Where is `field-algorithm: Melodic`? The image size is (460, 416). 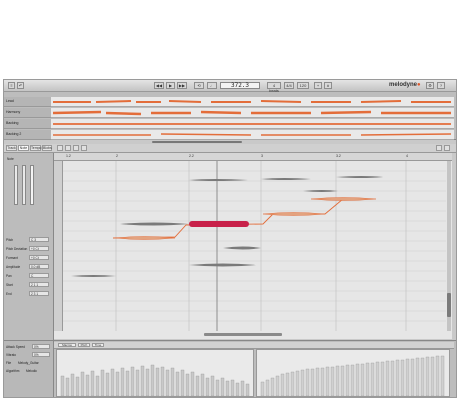 field-algorithm: Melodic is located at coordinates (31, 371).